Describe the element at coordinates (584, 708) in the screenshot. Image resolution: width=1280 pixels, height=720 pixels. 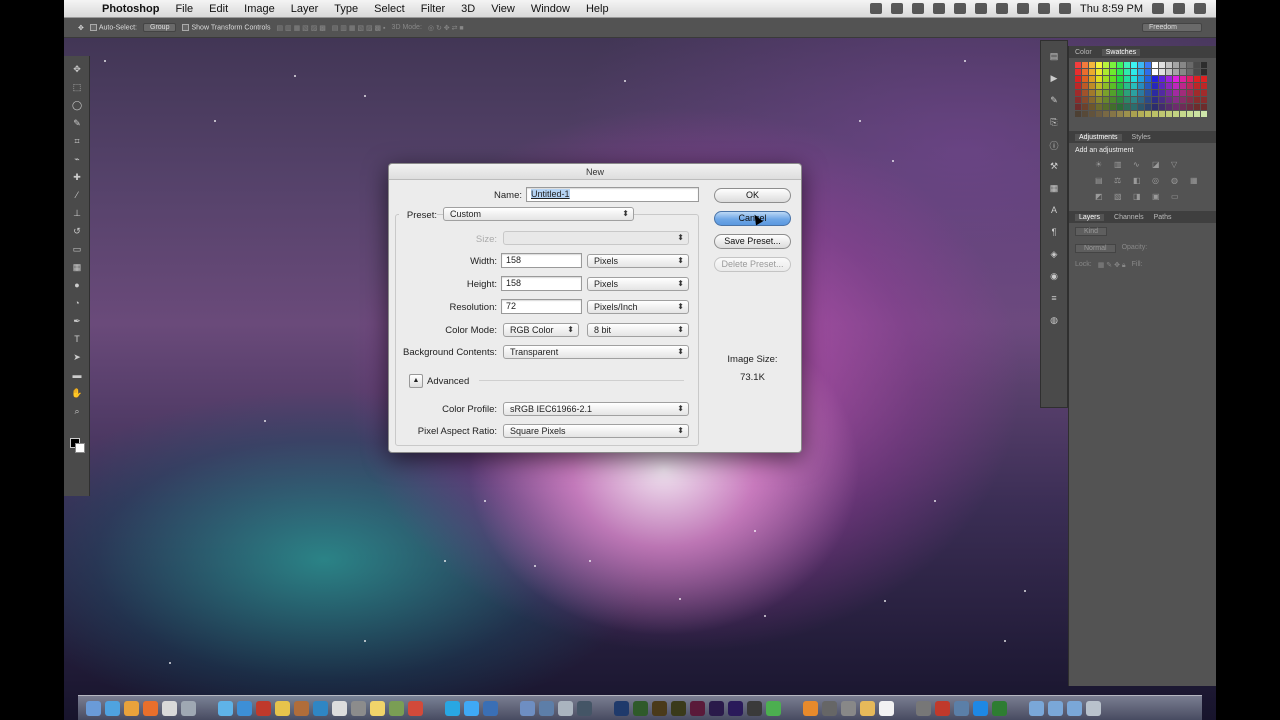
I see `terminal-icon` at that location.